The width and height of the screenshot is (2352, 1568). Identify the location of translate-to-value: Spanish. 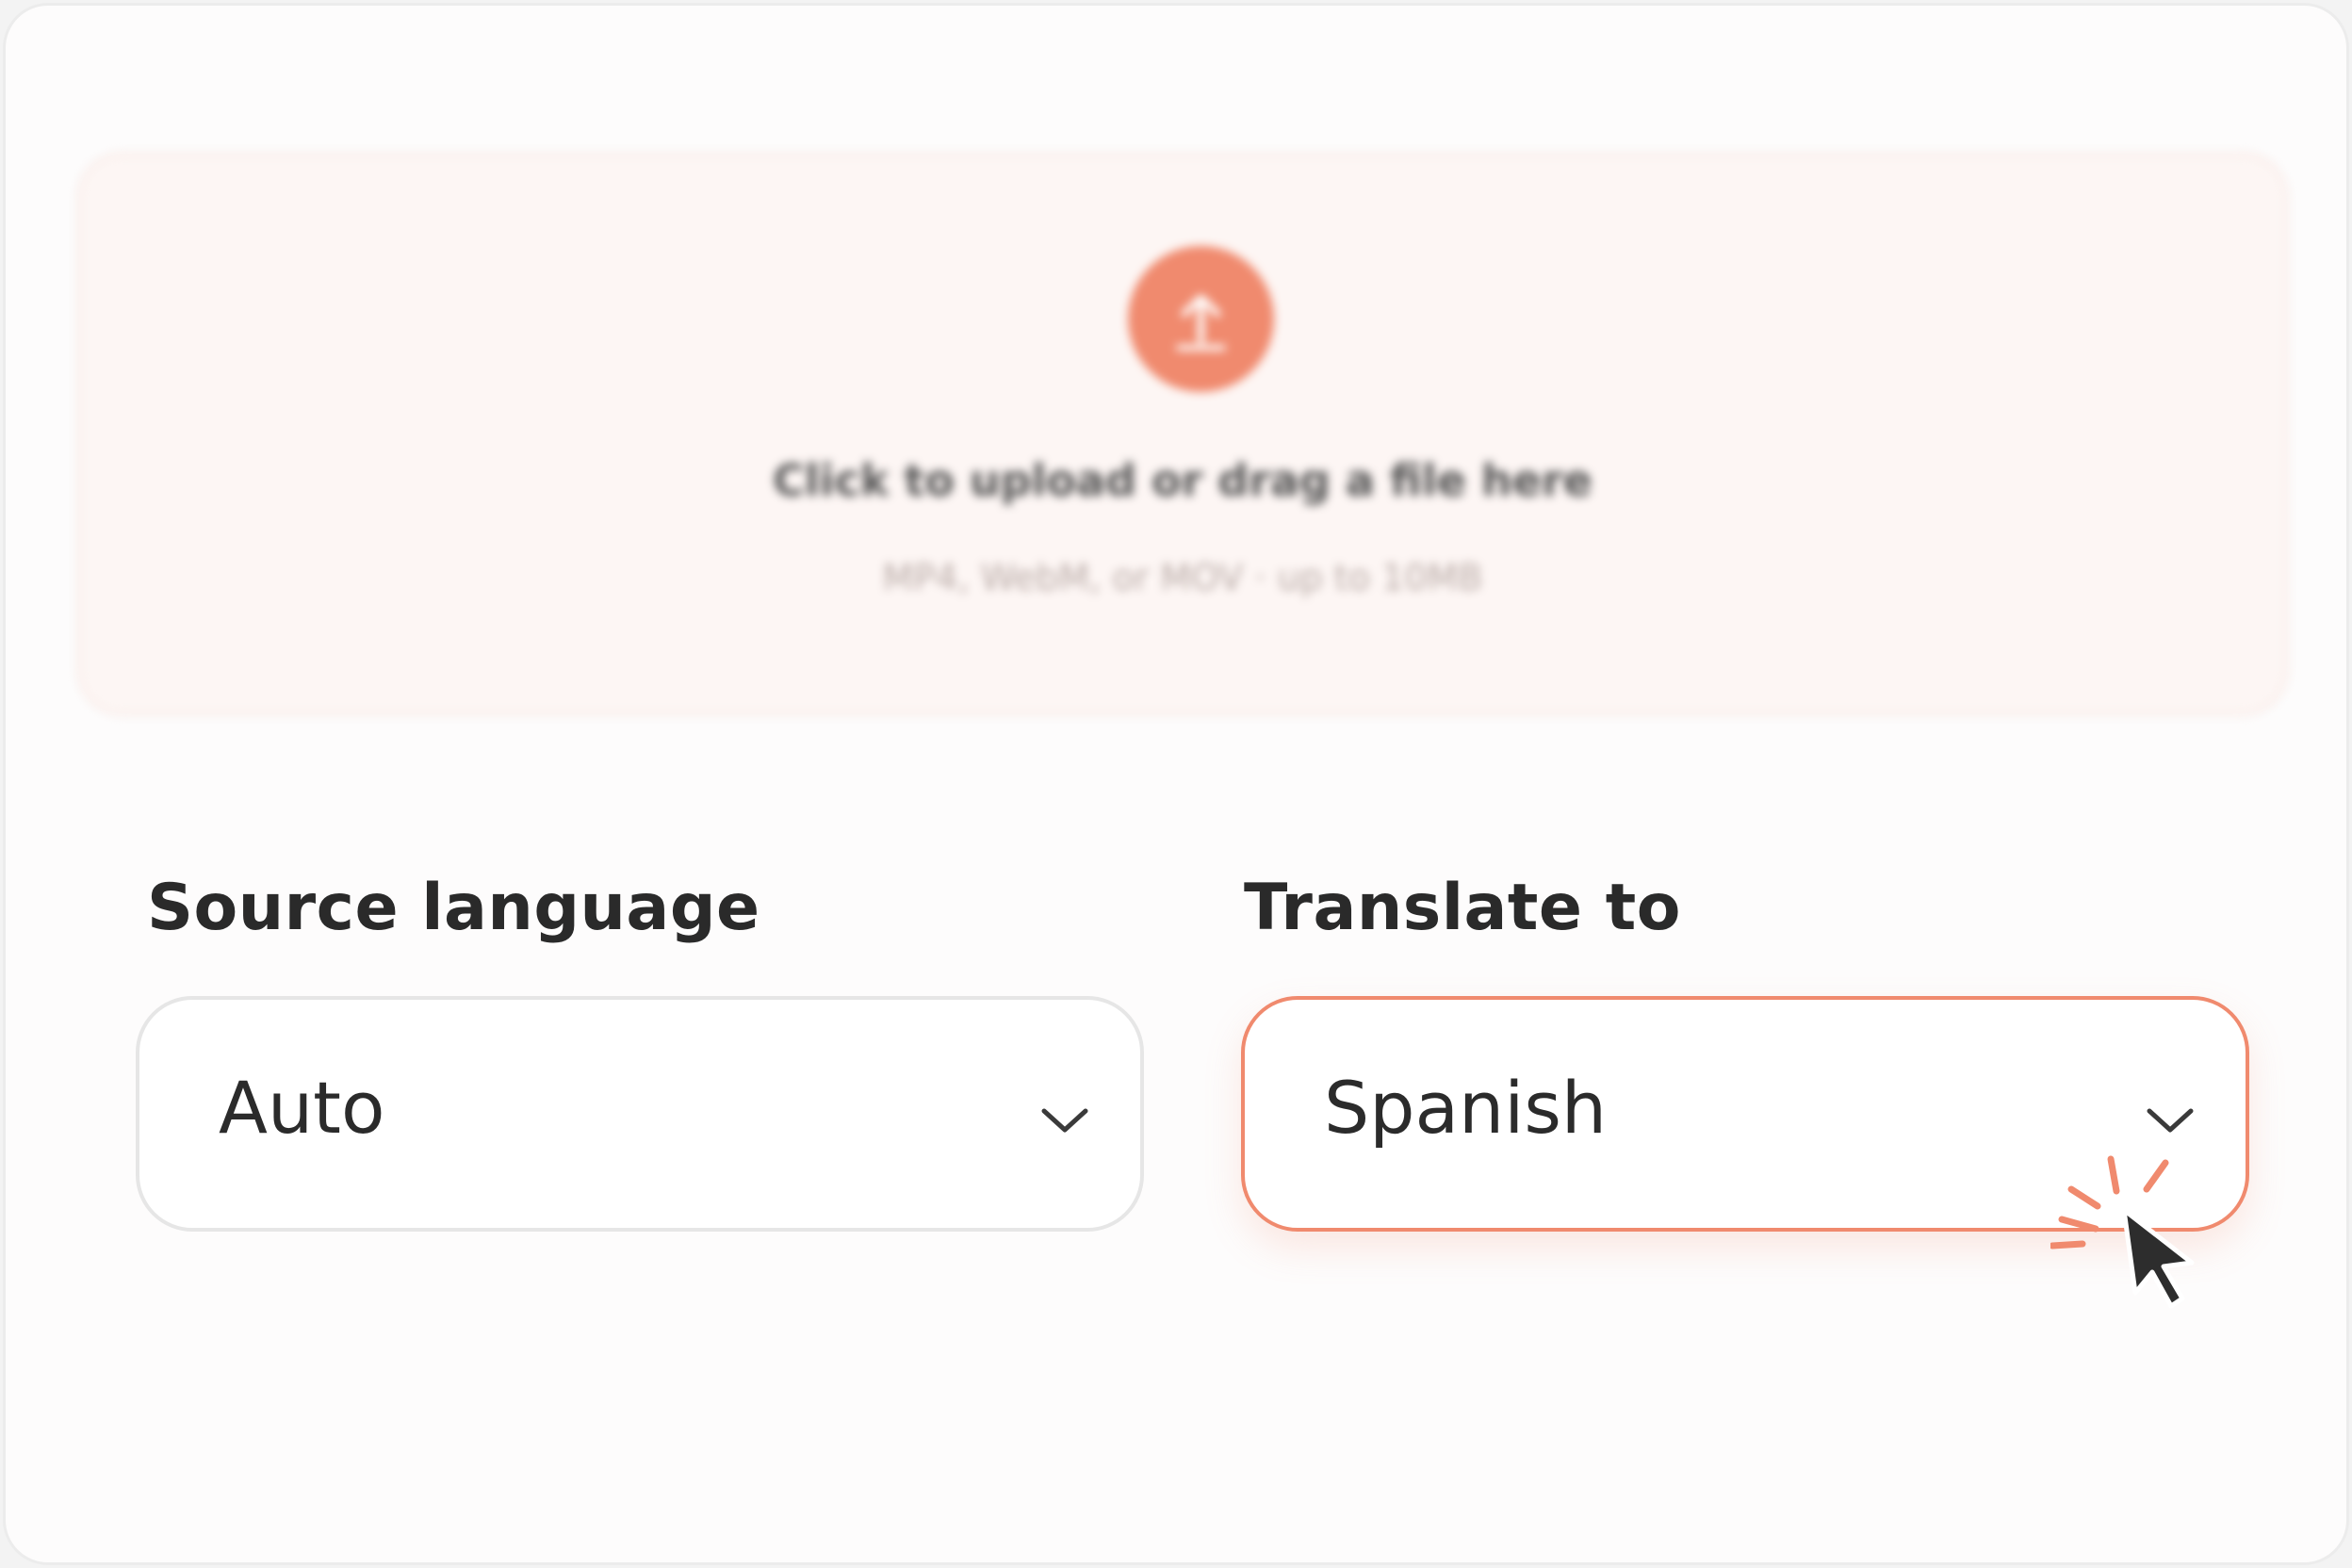
(1466, 1108).